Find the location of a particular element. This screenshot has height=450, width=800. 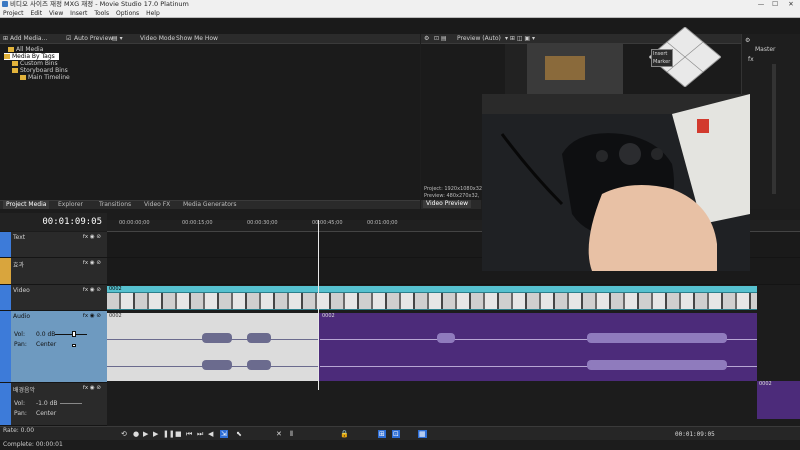

grid-icon: ▦ is located at coordinates (422, 434).